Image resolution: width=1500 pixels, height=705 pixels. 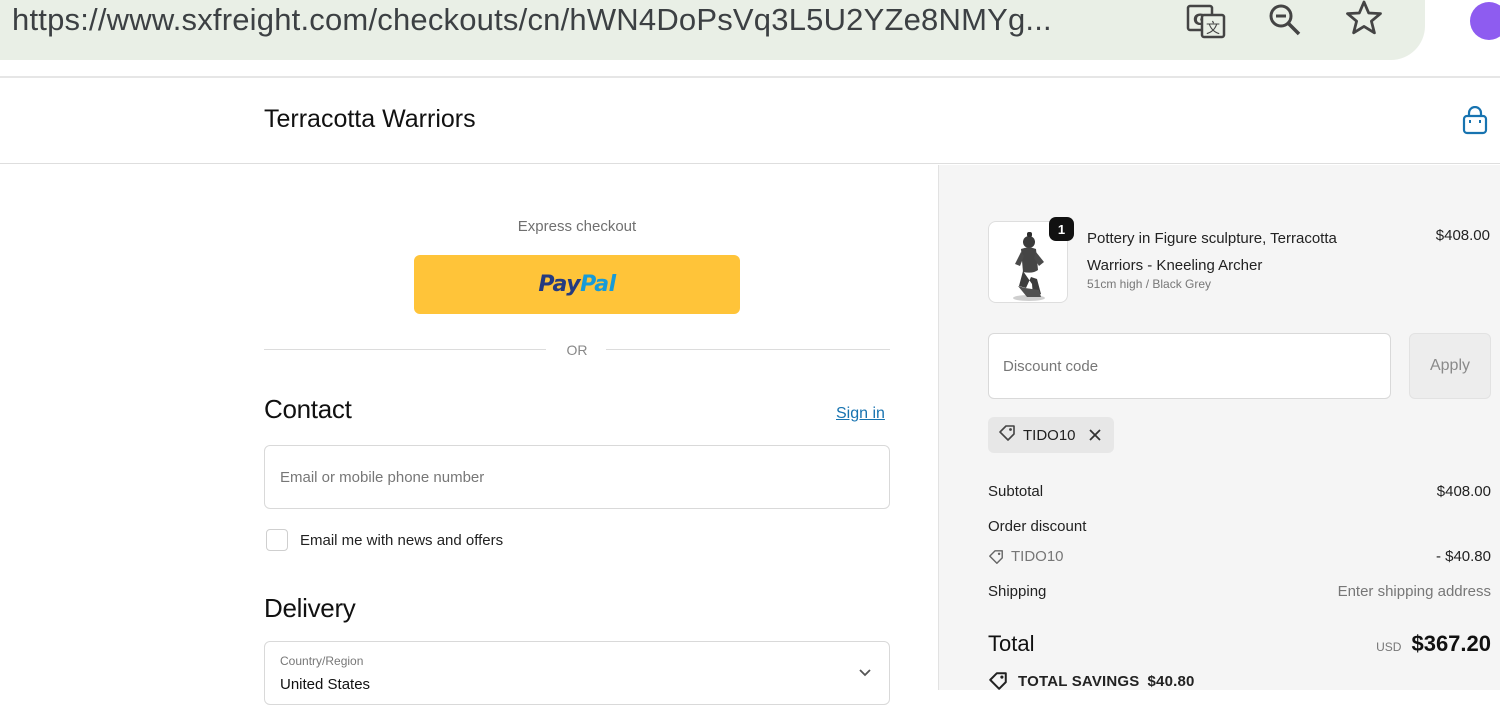 I want to click on svg-text: 文, so click(x=1213, y=29).